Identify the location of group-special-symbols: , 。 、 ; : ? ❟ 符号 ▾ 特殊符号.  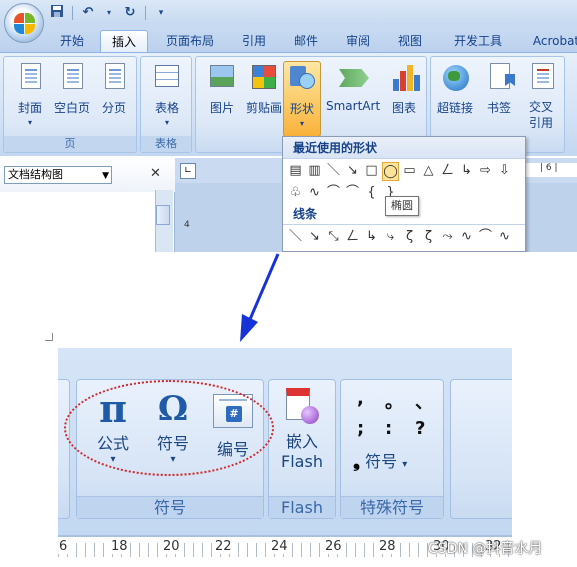
(392, 449).